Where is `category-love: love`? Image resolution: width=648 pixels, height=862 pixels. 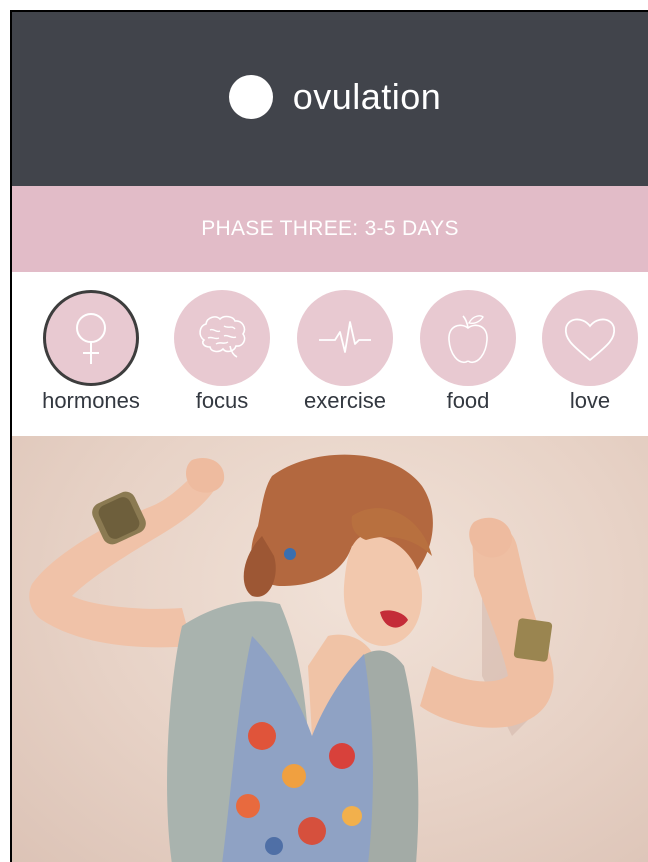 category-love: love is located at coordinates (586, 352).